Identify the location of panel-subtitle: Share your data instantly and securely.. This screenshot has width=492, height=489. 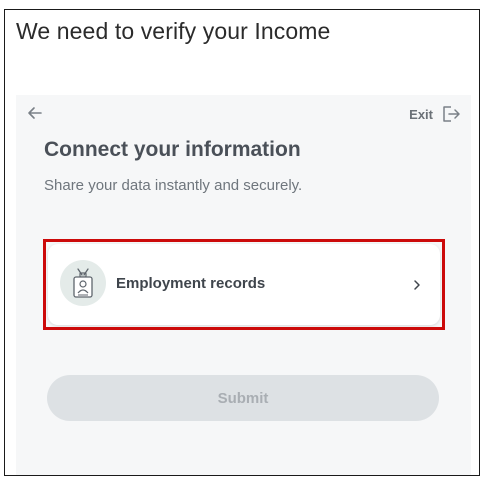
(173, 185).